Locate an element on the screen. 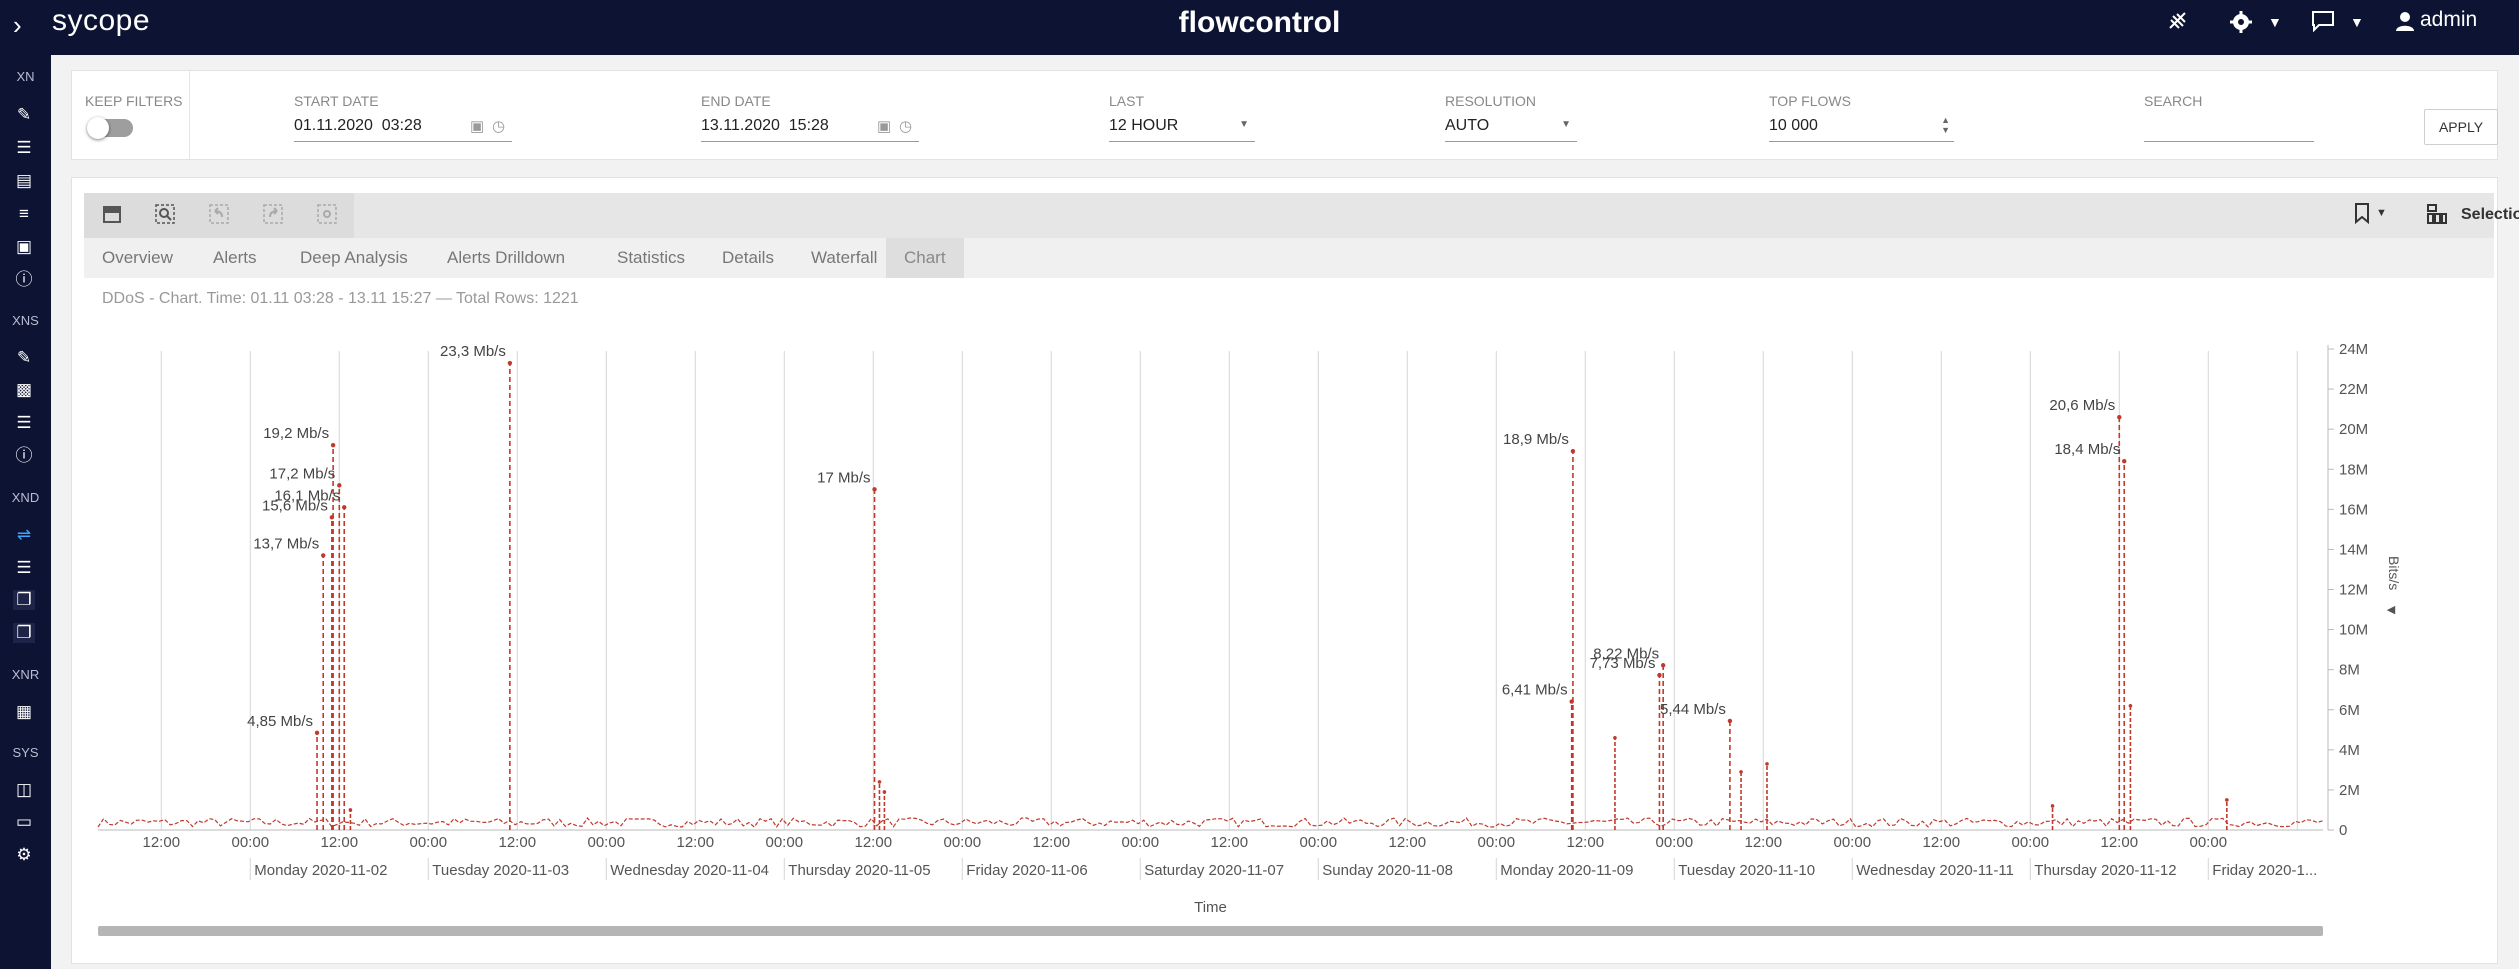 Image resolution: width=2519 pixels, height=969 pixels. y-tick-label: 6M is located at coordinates (2349, 710).